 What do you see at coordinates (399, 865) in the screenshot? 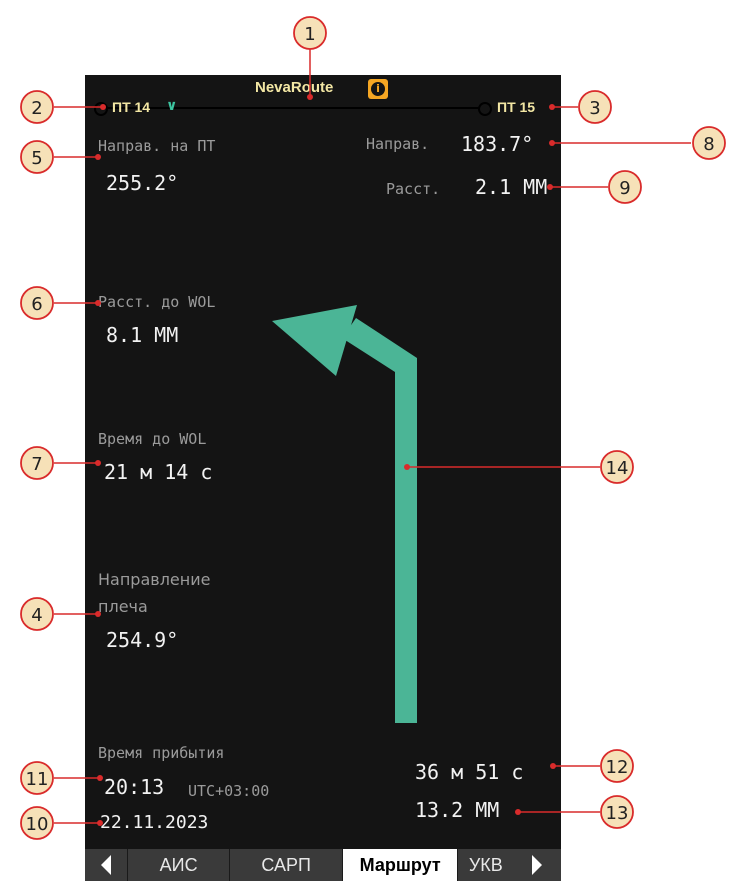
I see `tab-route: Маршрут` at bounding box center [399, 865].